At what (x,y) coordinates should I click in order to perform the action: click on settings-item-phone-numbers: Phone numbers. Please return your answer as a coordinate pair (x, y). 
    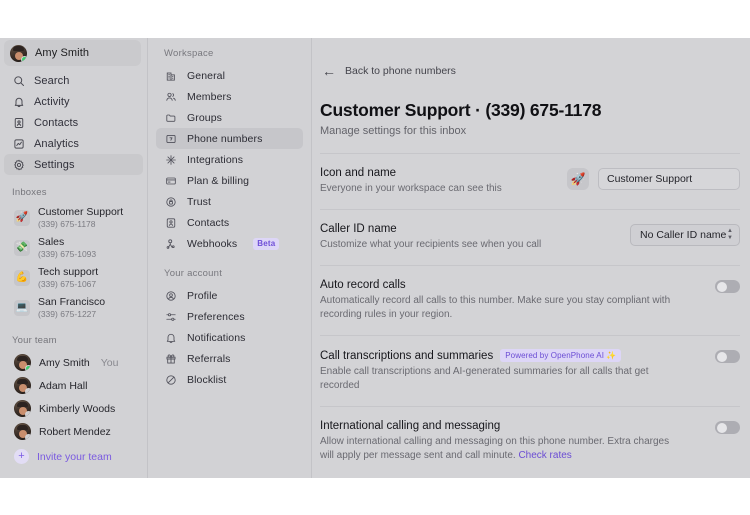
    Looking at the image, I should click on (229, 138).